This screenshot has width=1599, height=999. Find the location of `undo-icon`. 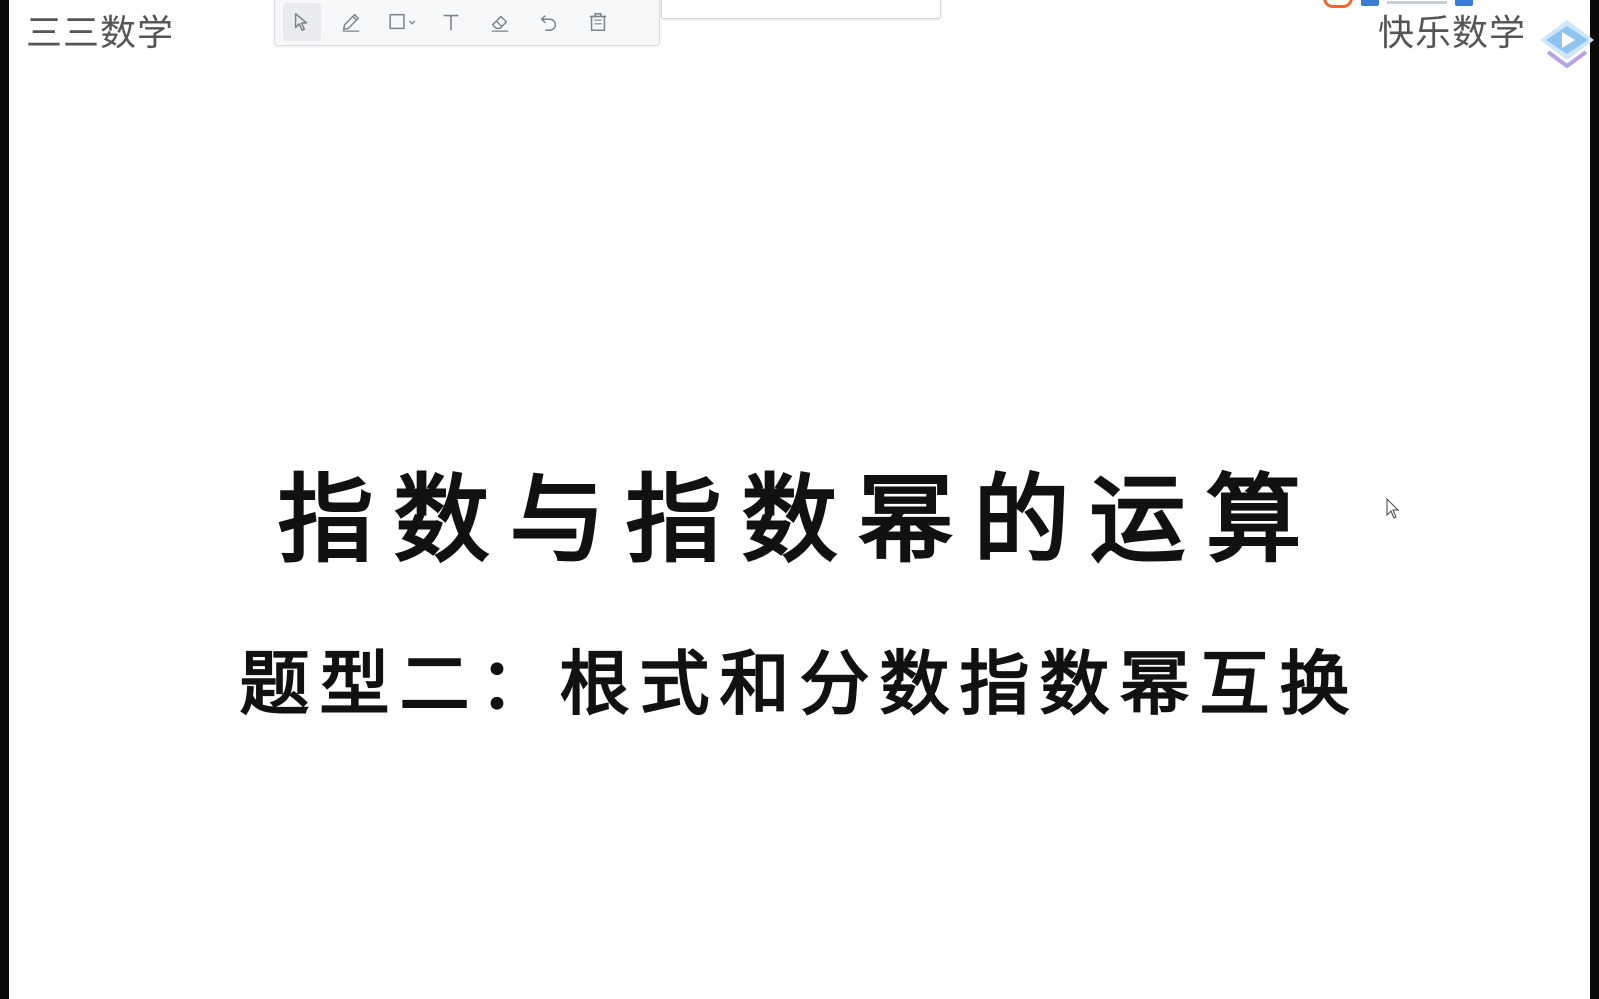

undo-icon is located at coordinates (548, 23).